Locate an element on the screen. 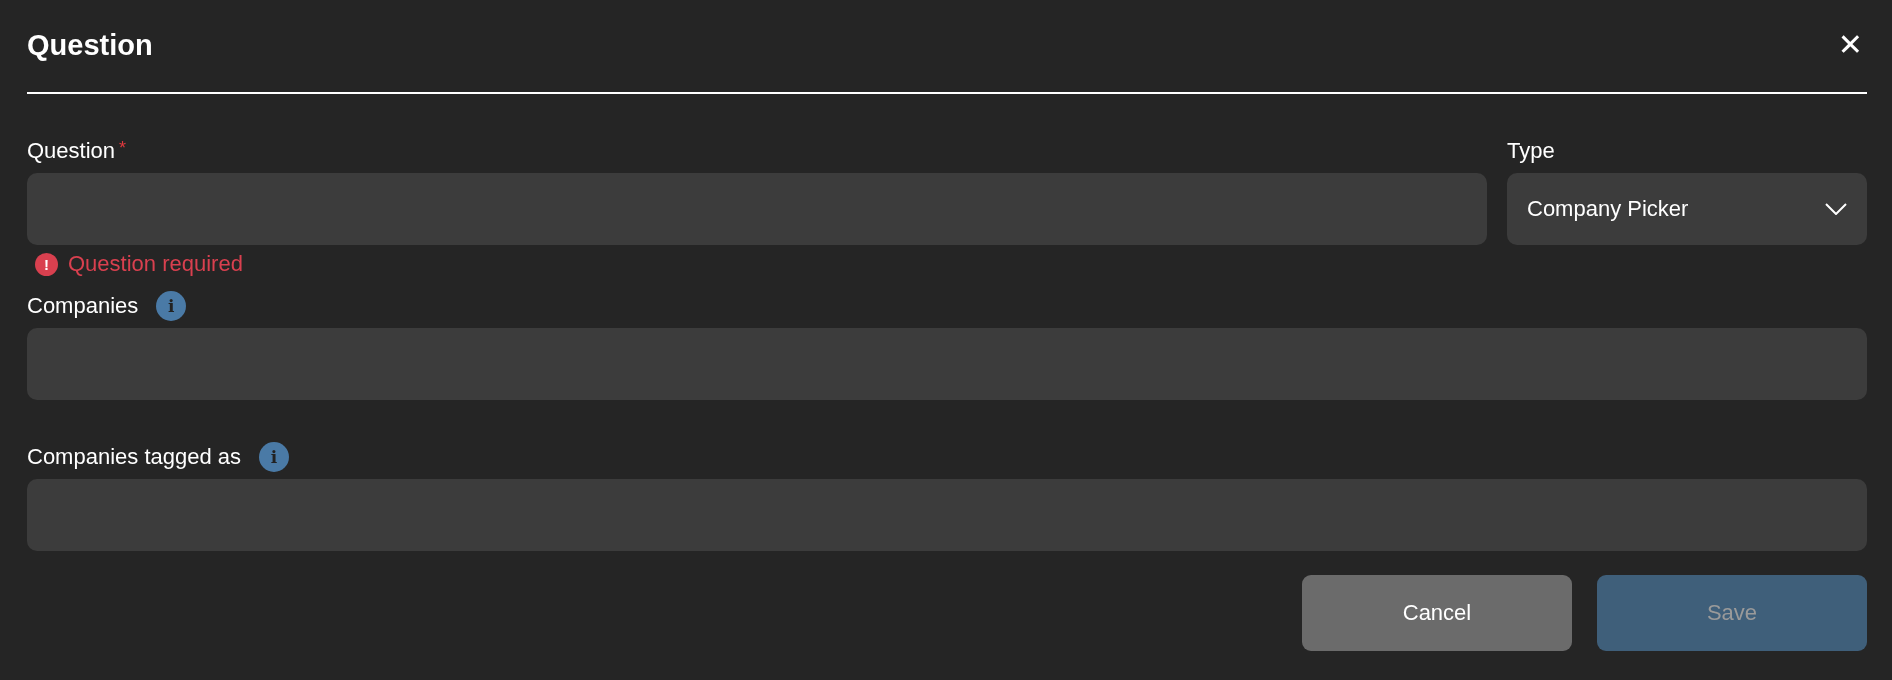  error-message: Question required is located at coordinates (155, 264).